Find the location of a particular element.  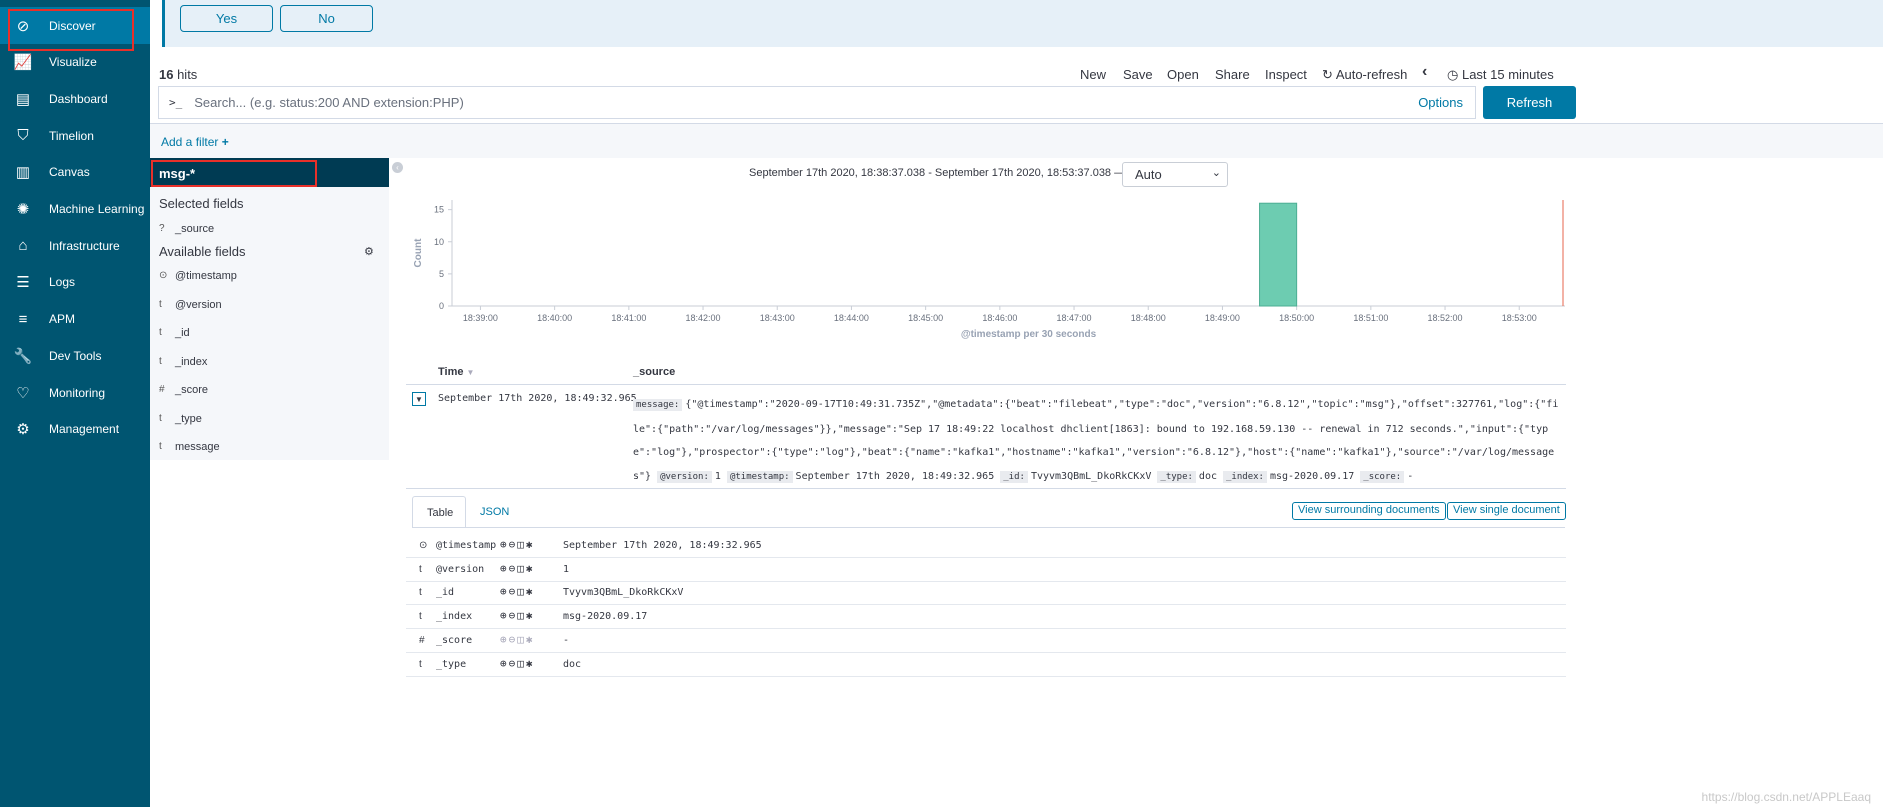

new-button: New is located at coordinates (1093, 74).